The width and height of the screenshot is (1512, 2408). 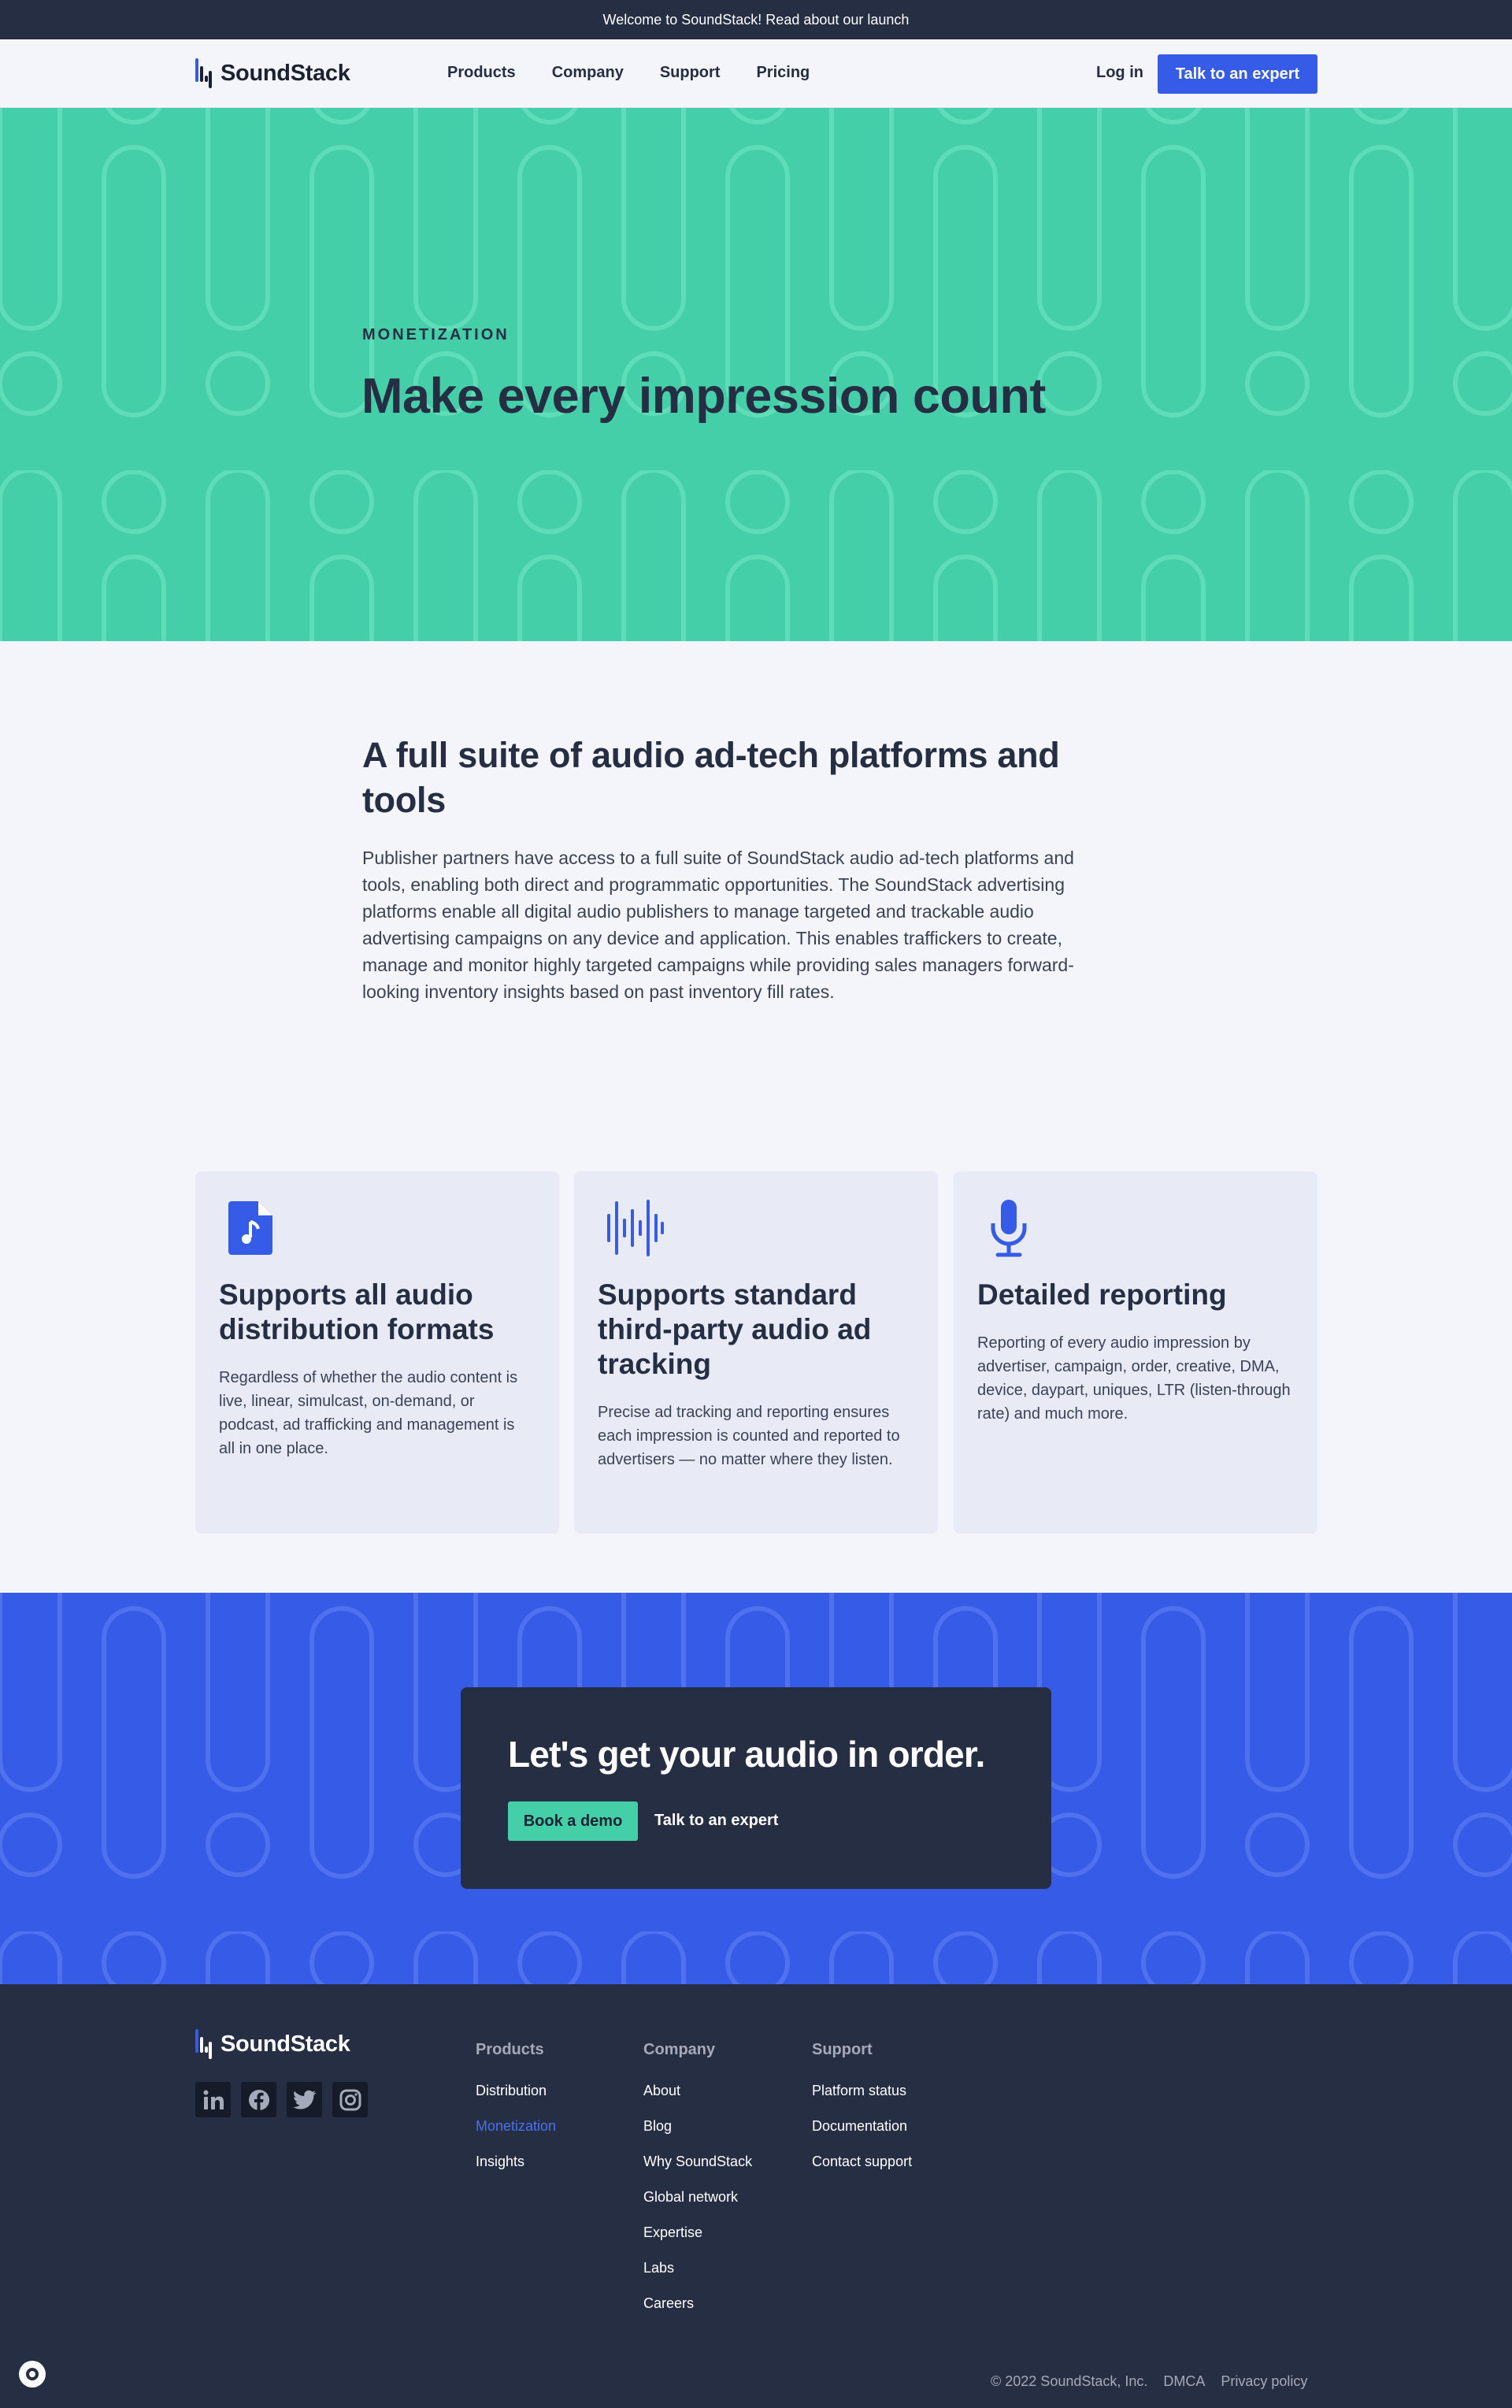 What do you see at coordinates (304, 2099) in the screenshot?
I see `twitter-icon` at bounding box center [304, 2099].